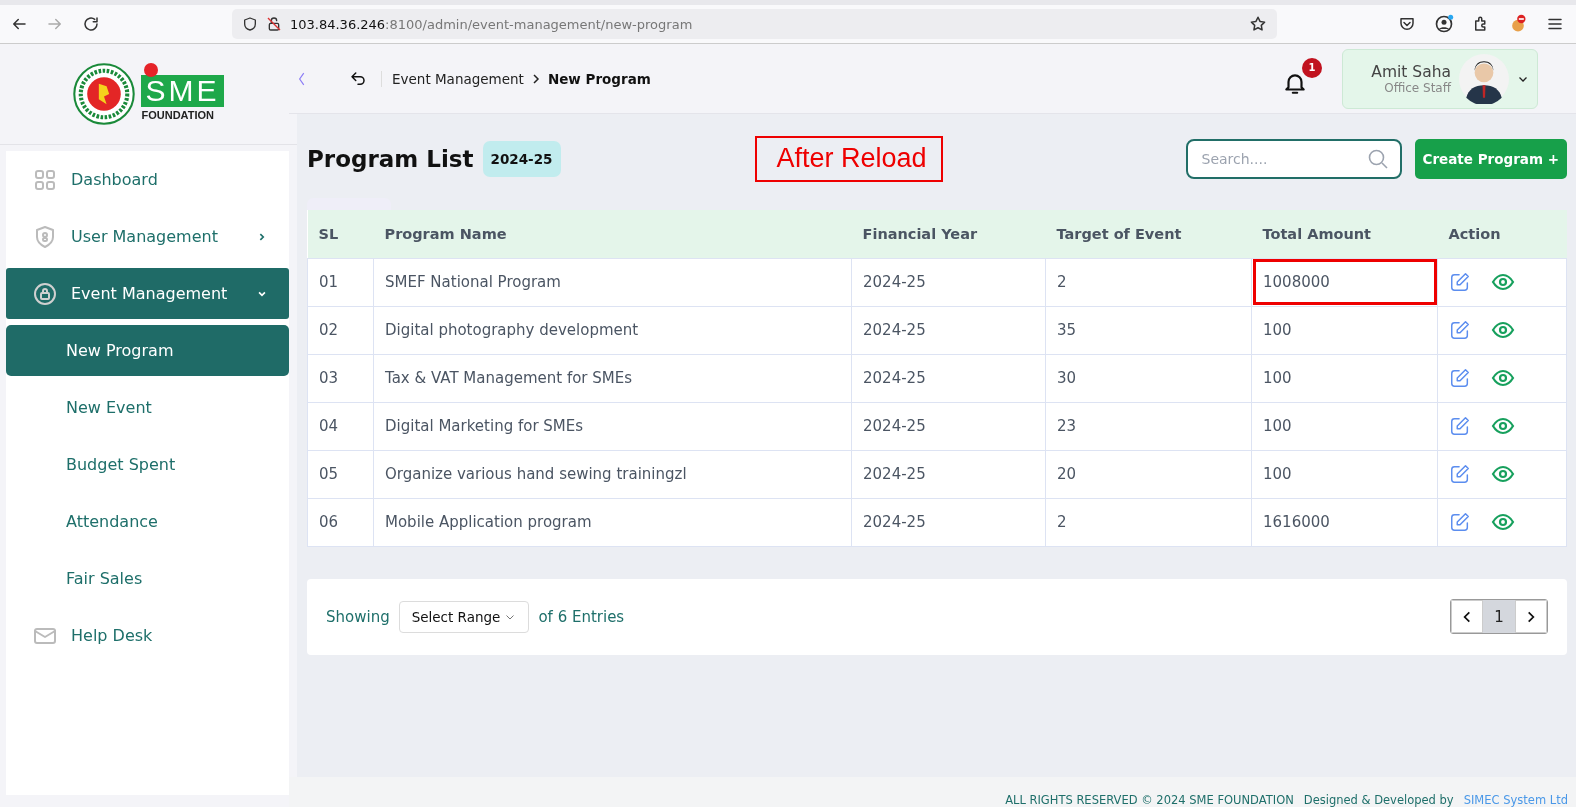 The width and height of the screenshot is (1576, 807). I want to click on page-button: 1, so click(1499, 616).